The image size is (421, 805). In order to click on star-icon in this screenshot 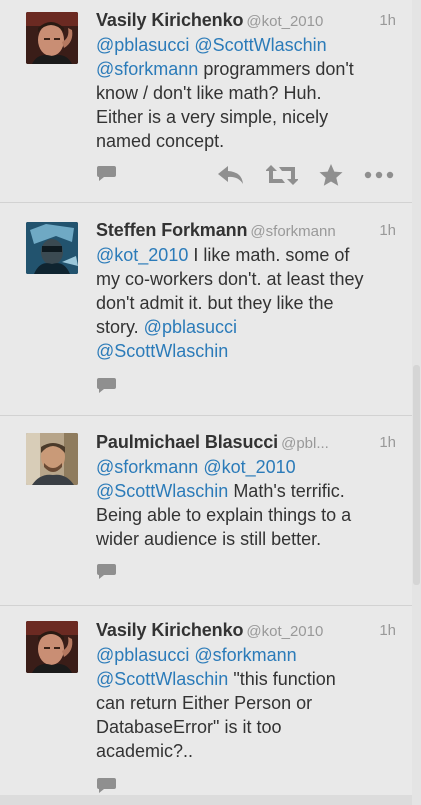, I will do `click(331, 175)`.